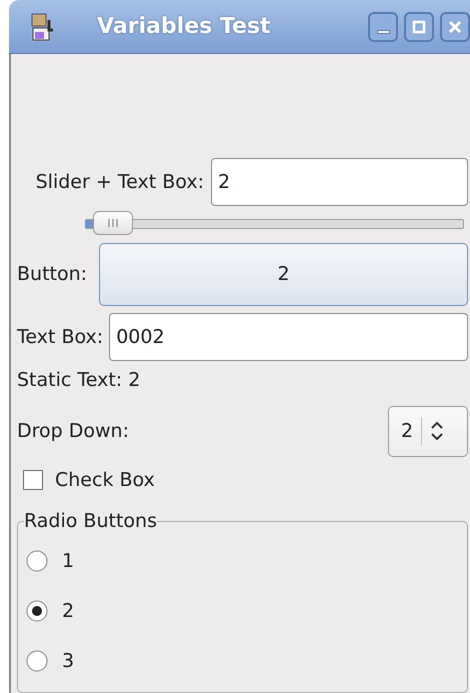 The height and width of the screenshot is (693, 470). What do you see at coordinates (120, 182) in the screenshot?
I see `slider-label: Slider + Text Box:` at bounding box center [120, 182].